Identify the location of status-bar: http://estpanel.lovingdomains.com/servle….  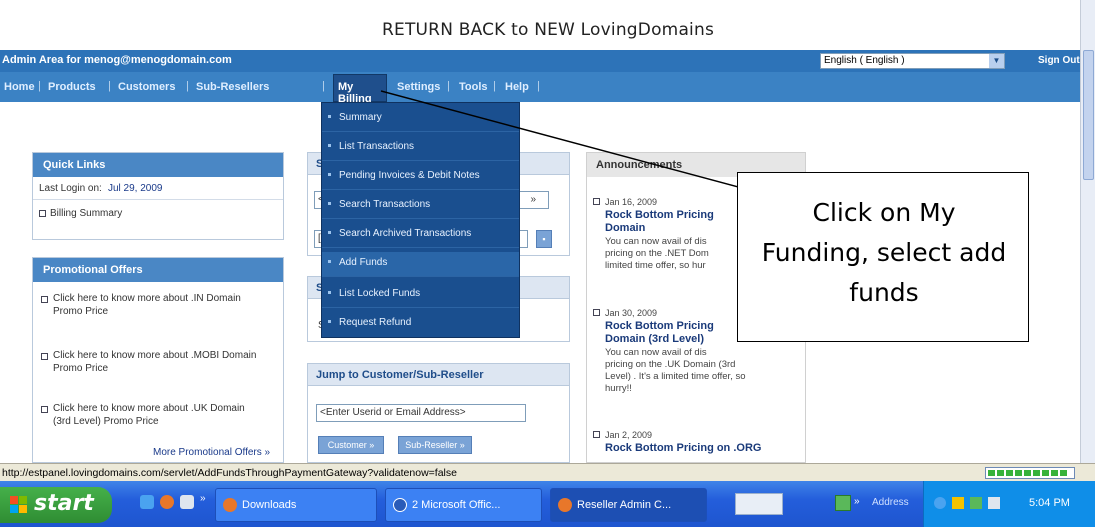
(547, 472).